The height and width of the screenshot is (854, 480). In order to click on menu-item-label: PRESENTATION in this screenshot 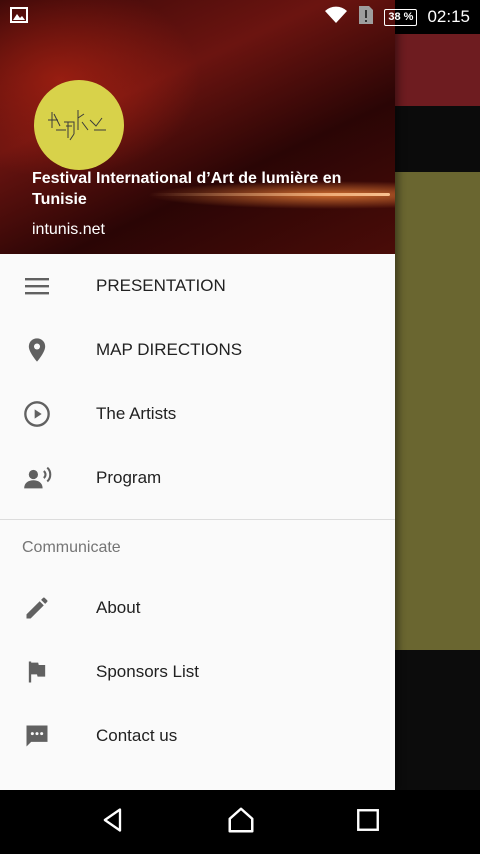, I will do `click(161, 285)`.